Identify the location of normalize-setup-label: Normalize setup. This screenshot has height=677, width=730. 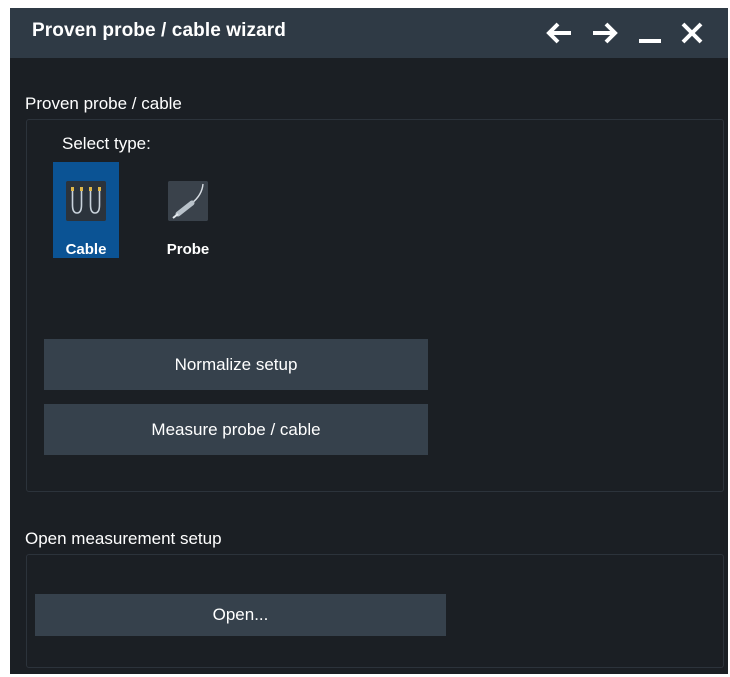
(236, 364).